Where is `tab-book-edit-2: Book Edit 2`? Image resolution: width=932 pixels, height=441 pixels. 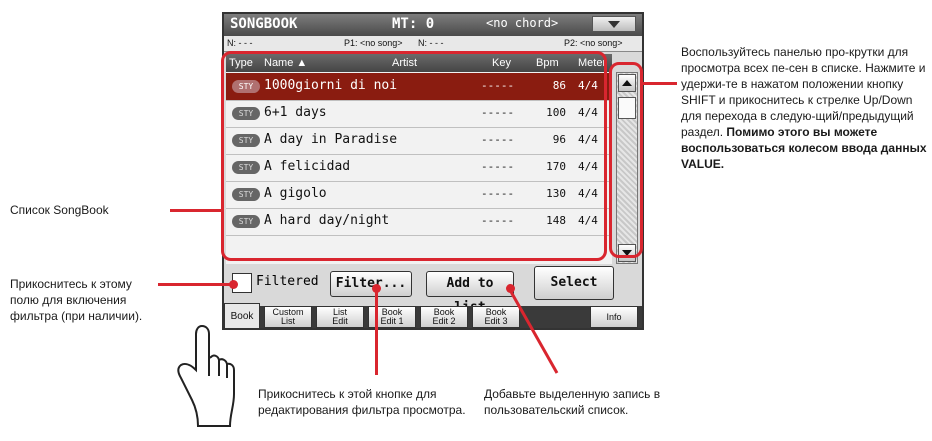 tab-book-edit-2: Book Edit 2 is located at coordinates (444, 317).